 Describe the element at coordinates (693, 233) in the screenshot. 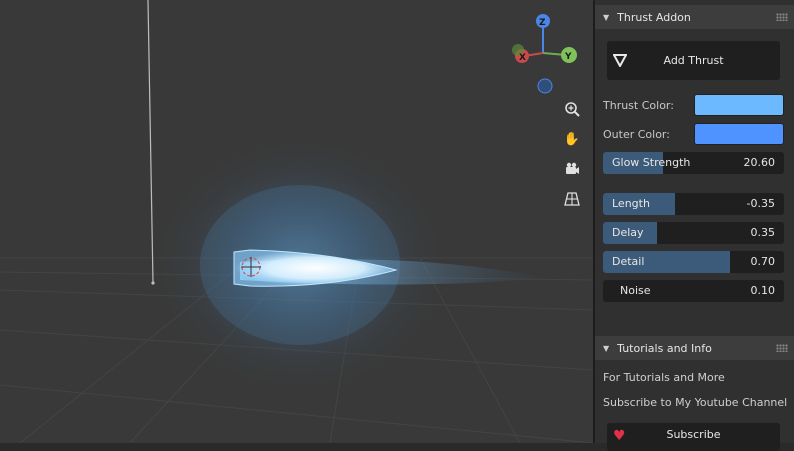

I see `delay-slider: Delay 0.35` at that location.